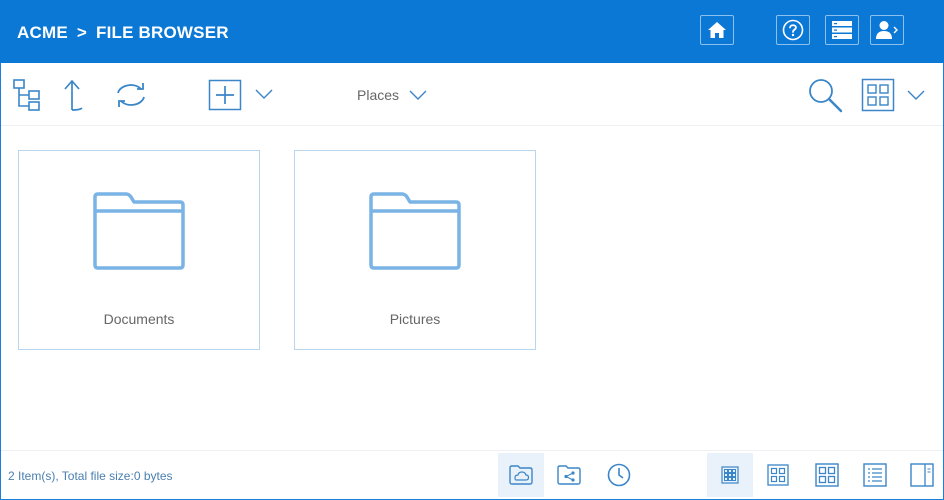  I want to click on toolbar: Places, so click(472, 94).